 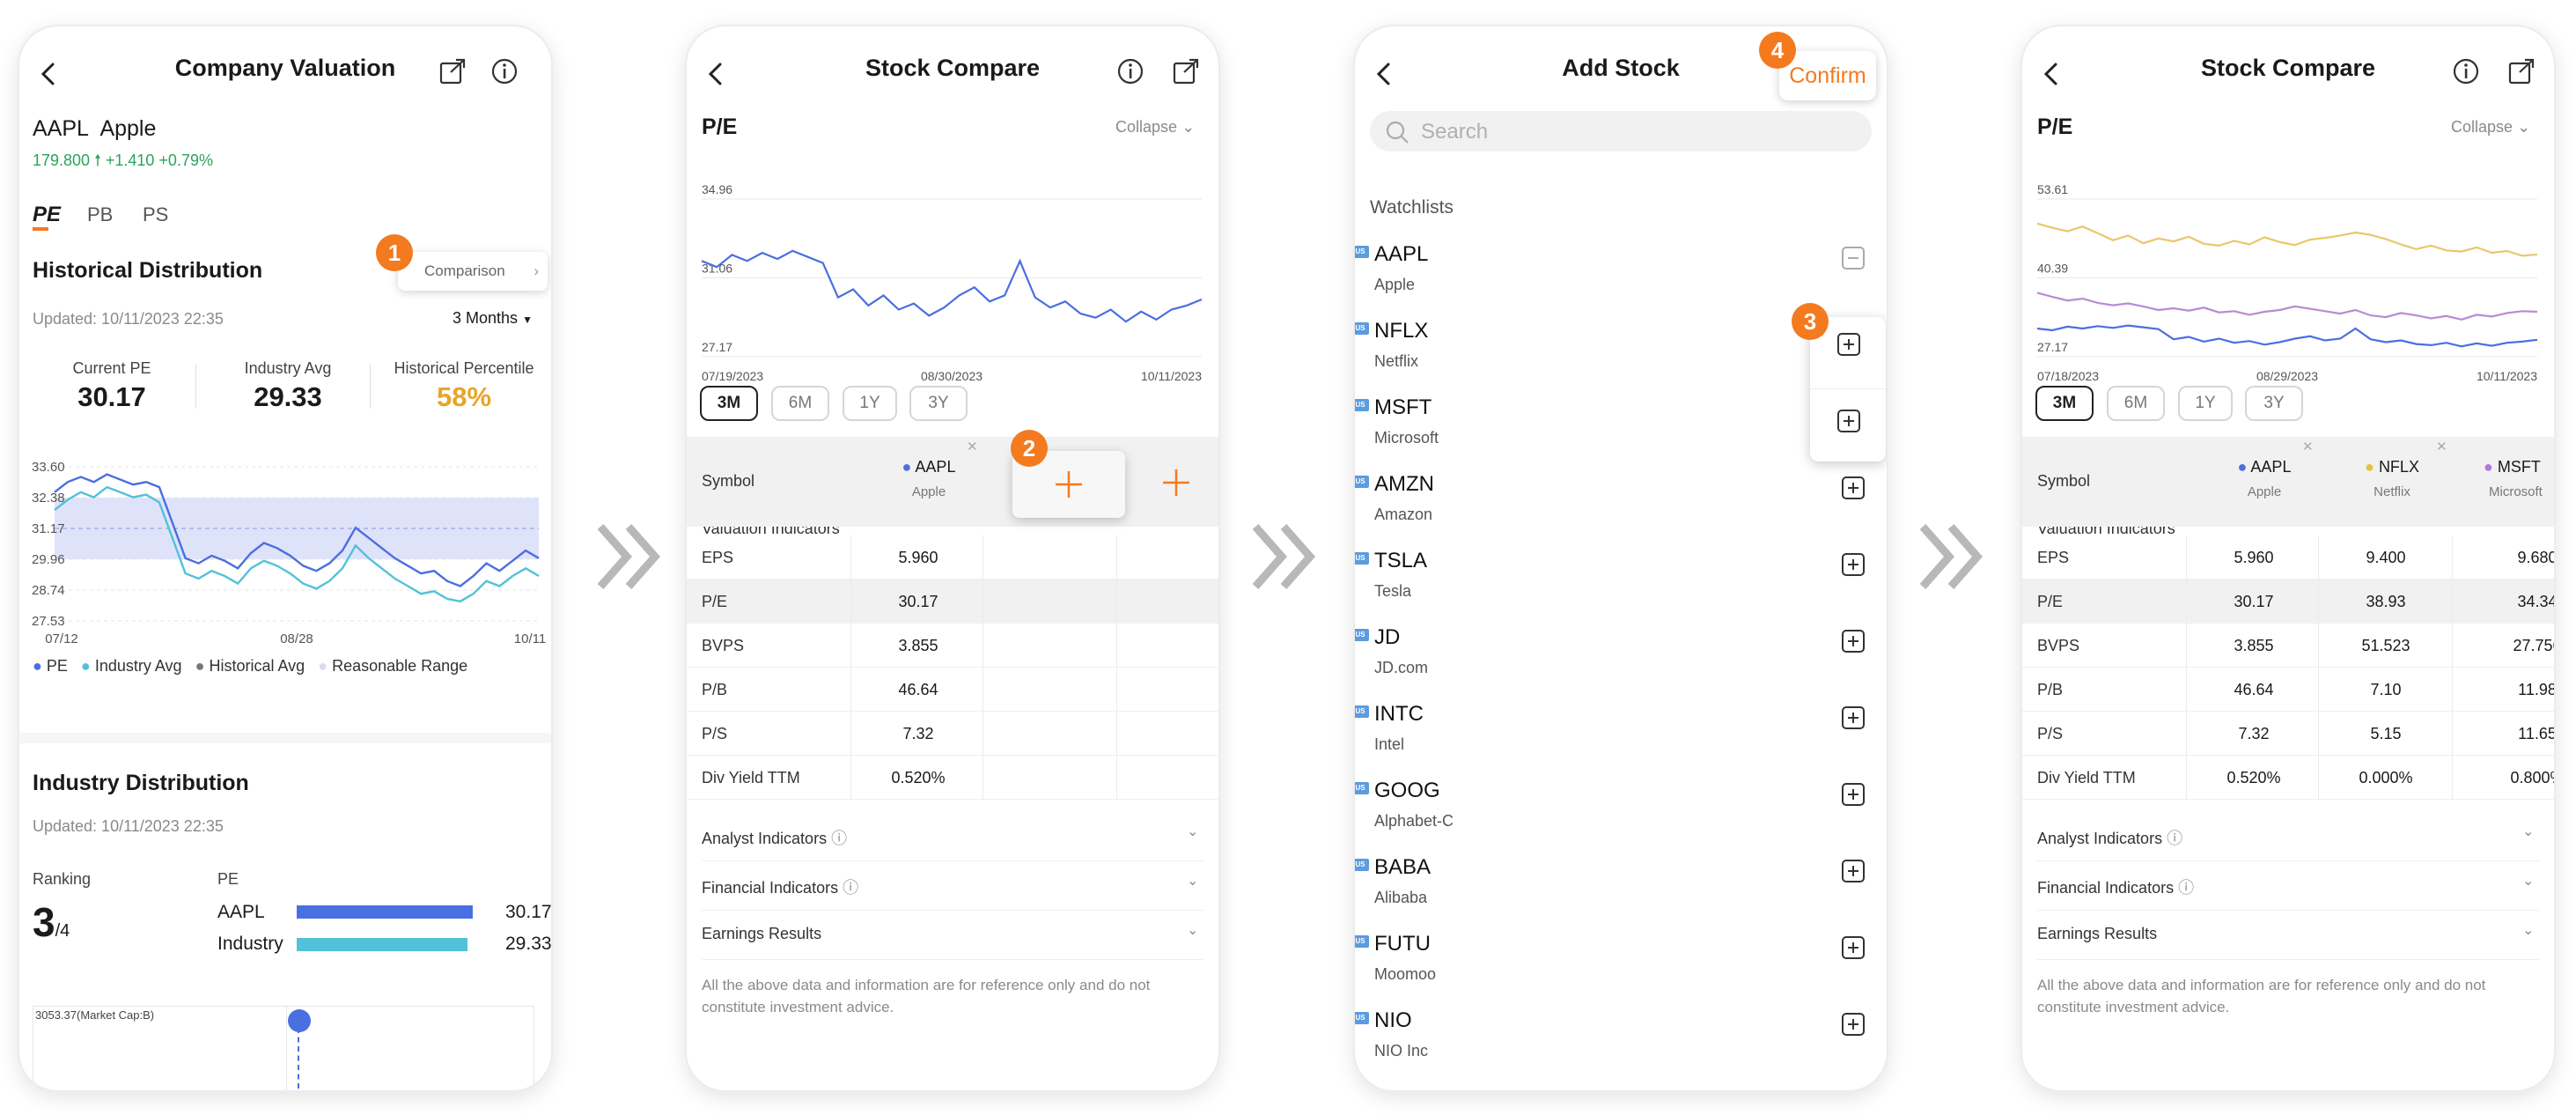 I want to click on watchlist-item: US AMZN Amazon, so click(x=1621, y=501).